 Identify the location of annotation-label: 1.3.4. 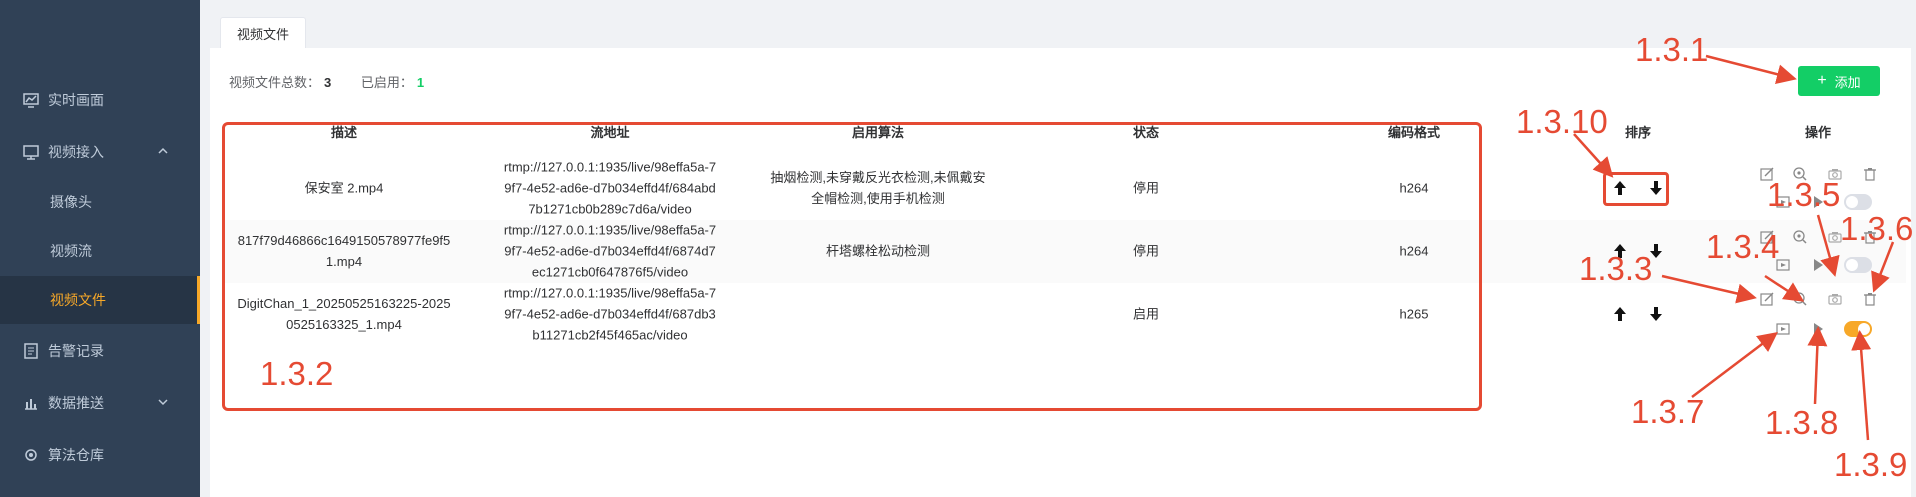
(1743, 246).